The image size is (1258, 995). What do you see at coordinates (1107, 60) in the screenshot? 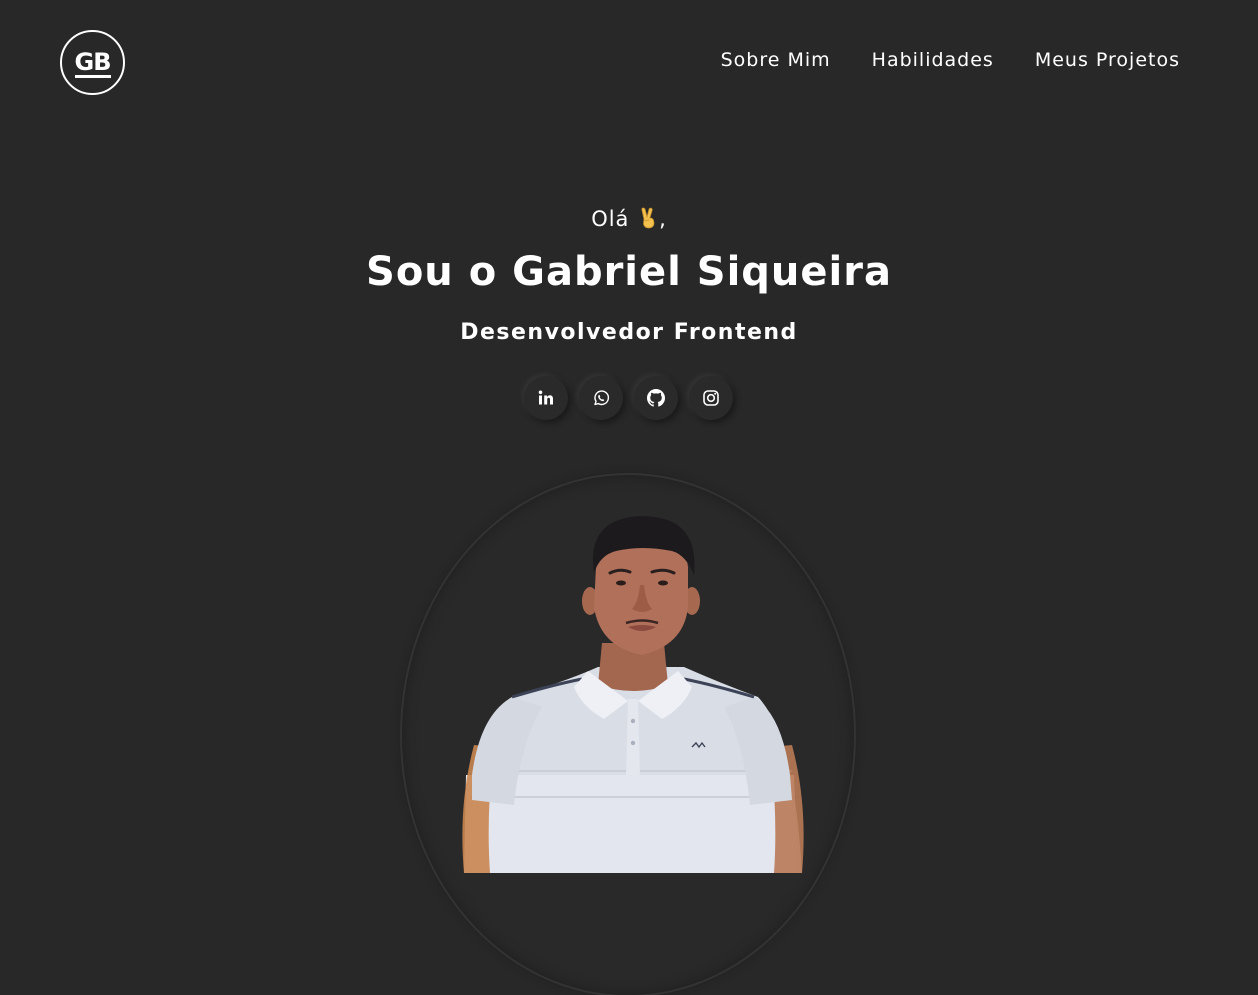
I see `nav-link-projects: Meus Projetos` at bounding box center [1107, 60].